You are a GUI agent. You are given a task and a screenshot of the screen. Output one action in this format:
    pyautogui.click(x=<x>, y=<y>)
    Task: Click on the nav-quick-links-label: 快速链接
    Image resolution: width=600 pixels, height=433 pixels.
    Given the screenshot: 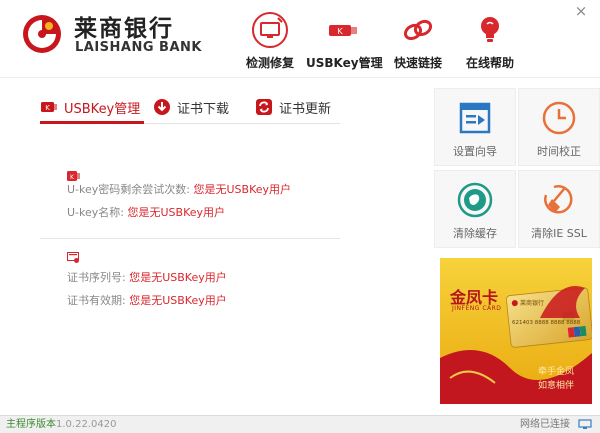 What is the action you would take?
    pyautogui.click(x=417, y=63)
    